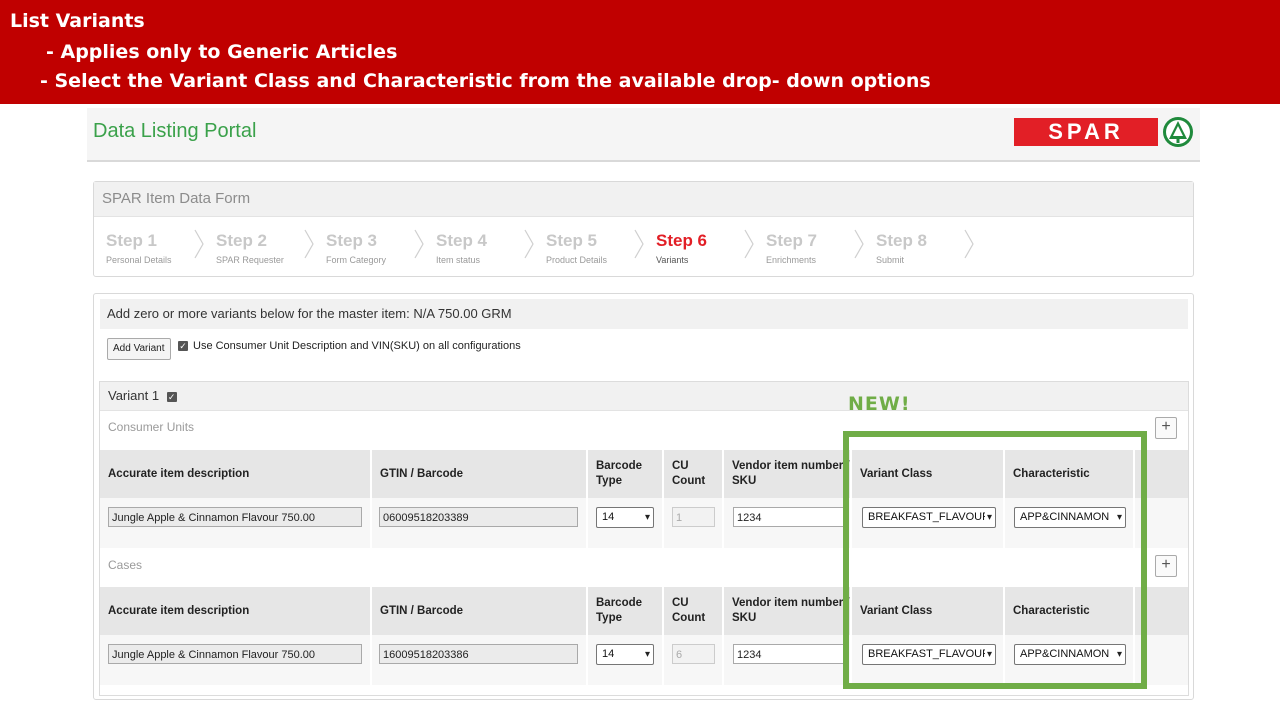  I want to click on step-6: Step 6 Variants, so click(699, 246).